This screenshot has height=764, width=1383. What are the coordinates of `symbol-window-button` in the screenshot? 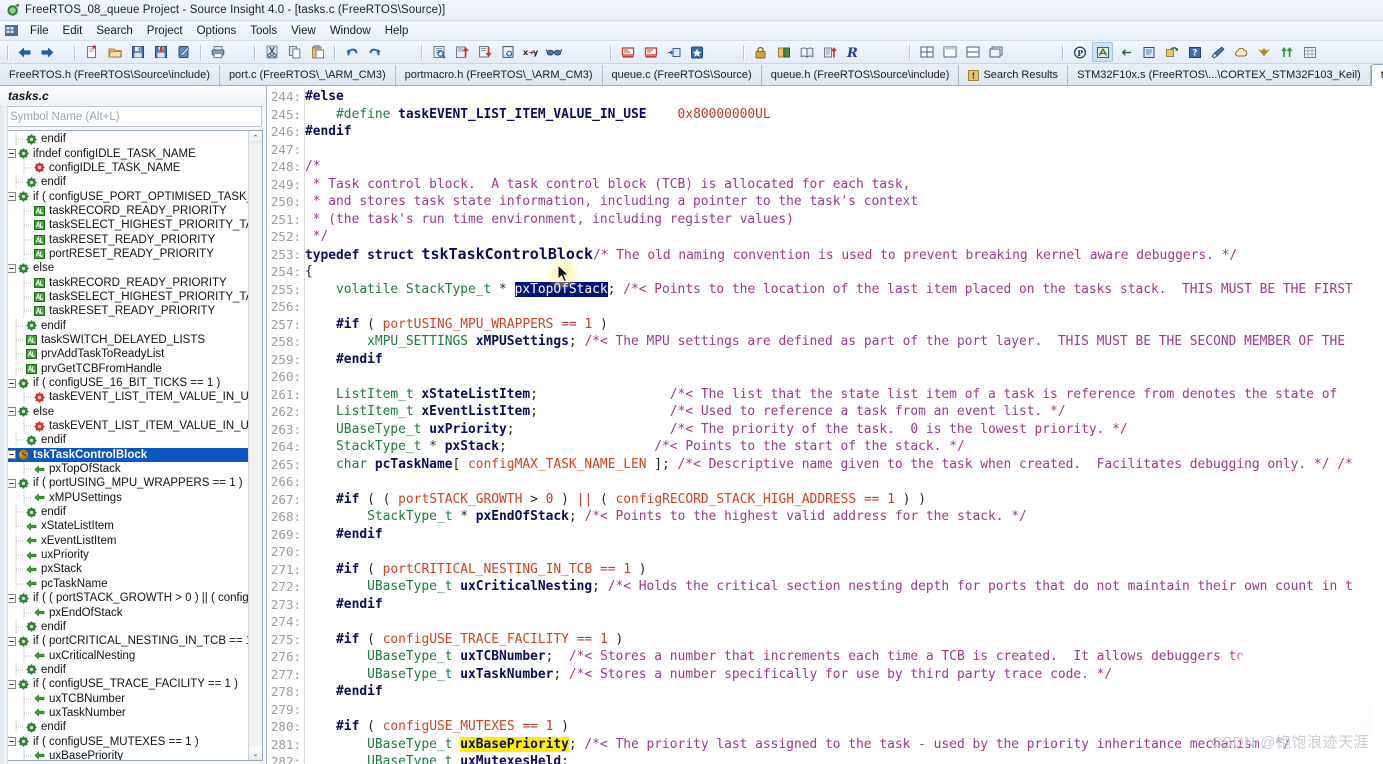 It's located at (783, 52).